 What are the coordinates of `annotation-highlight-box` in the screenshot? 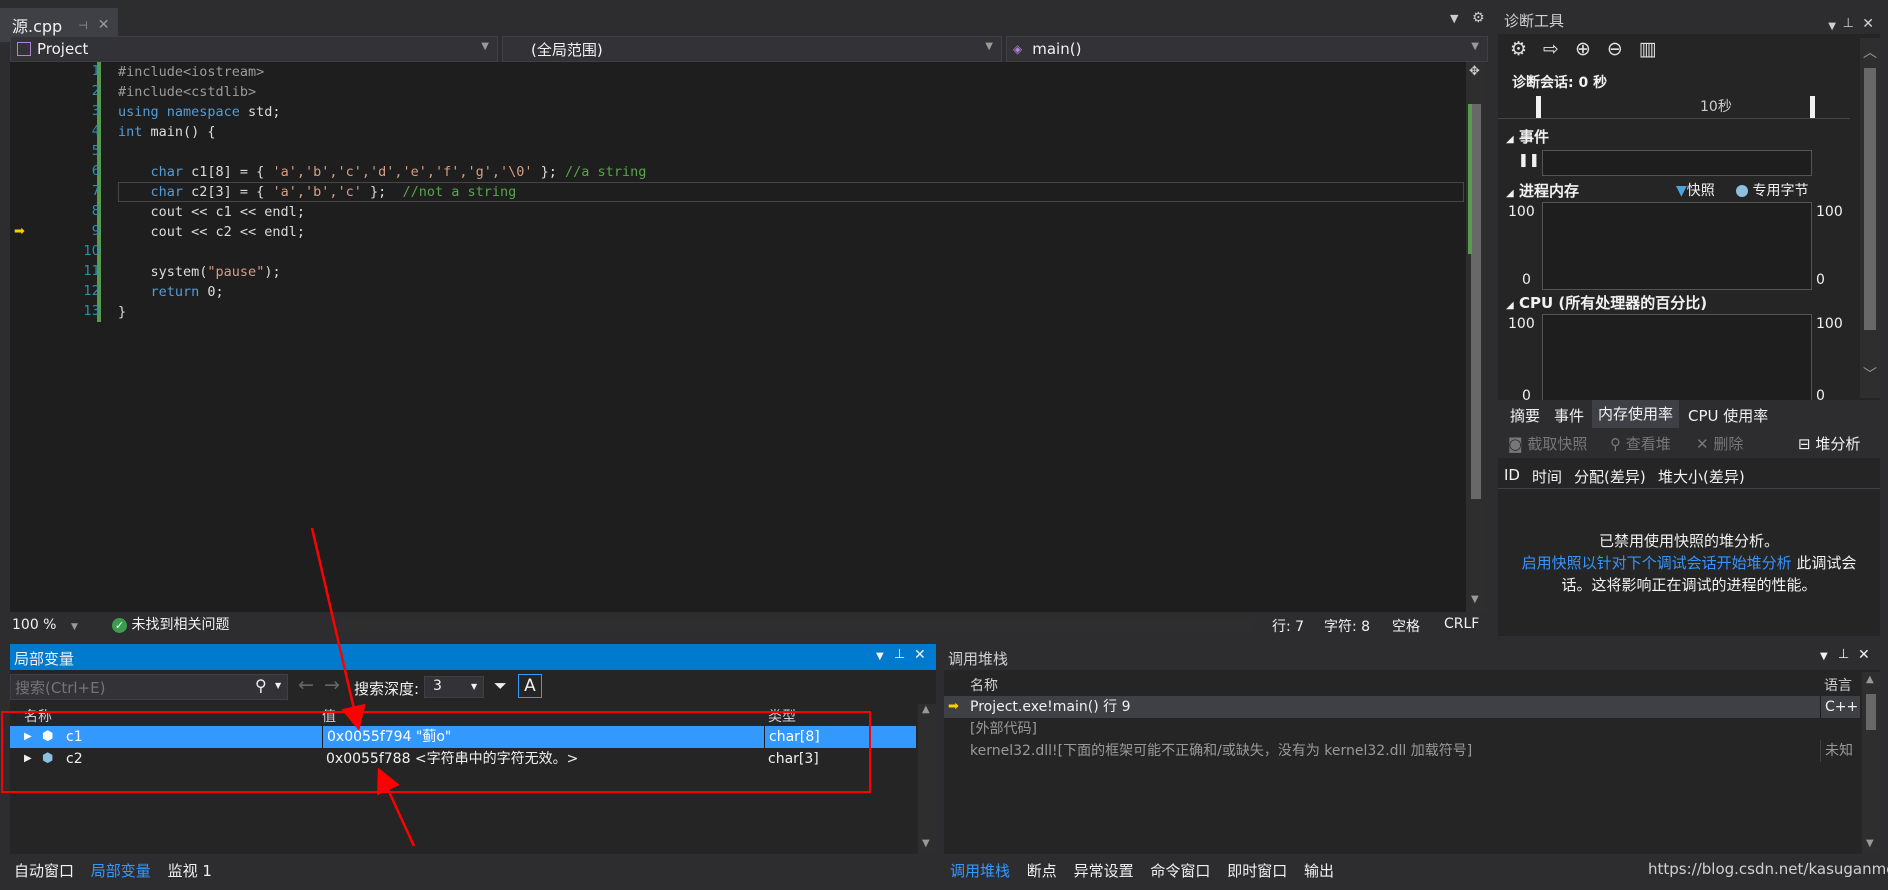 It's located at (436, 752).